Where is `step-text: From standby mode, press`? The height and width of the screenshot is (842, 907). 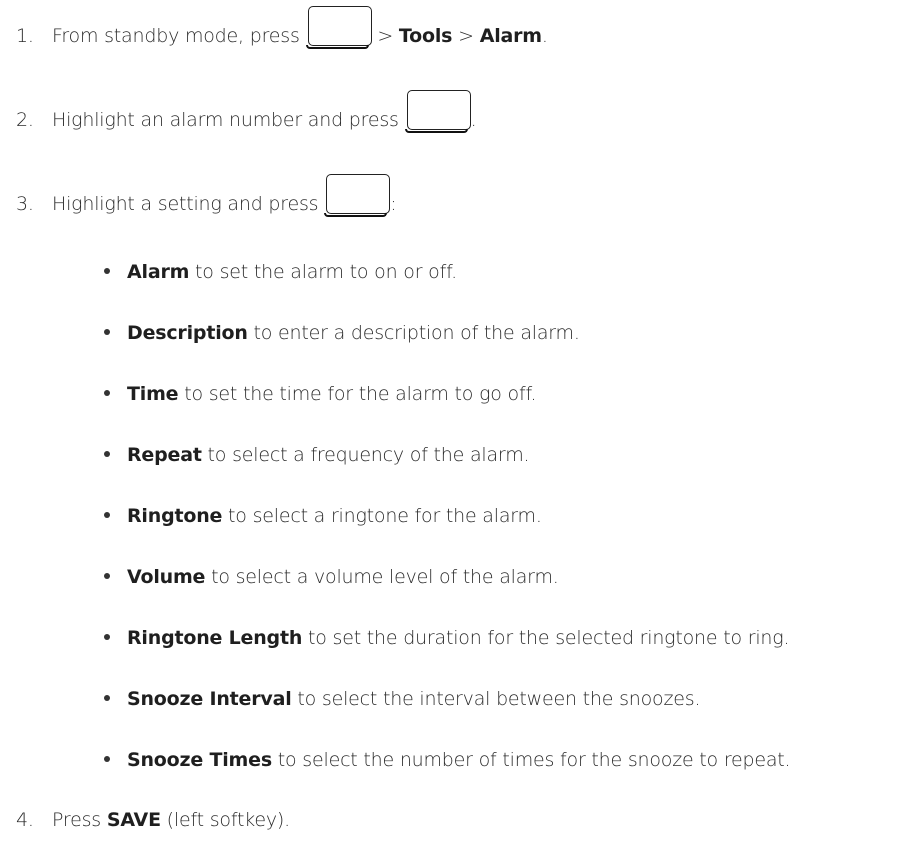
step-text: From standby mode, press is located at coordinates (179, 36).